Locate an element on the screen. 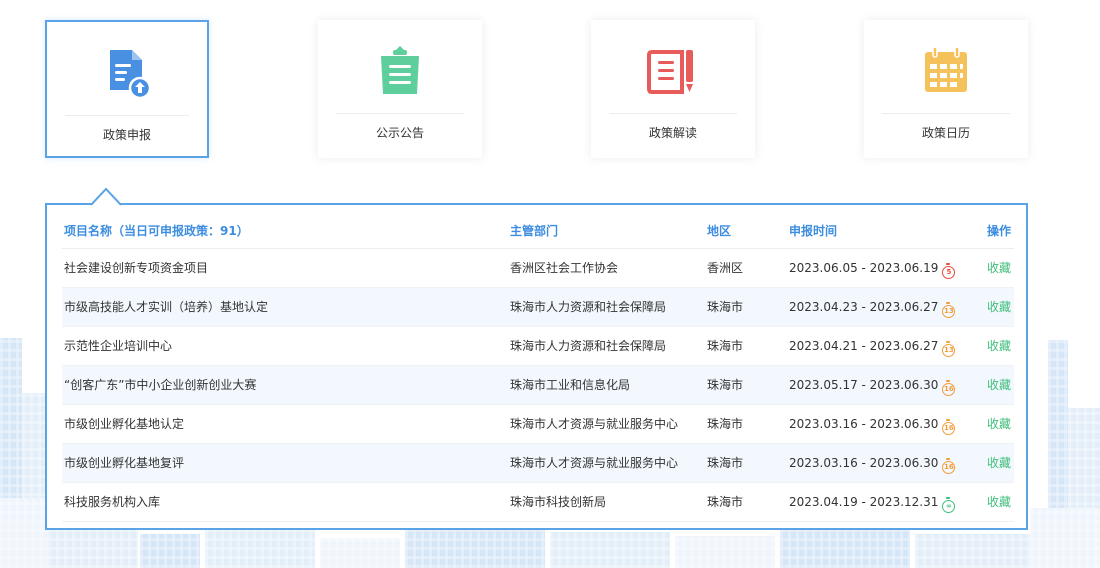 This screenshot has width=1100, height=568. row-apply-time: 2023.06.05 - 2023.06.19 5 is located at coordinates (872, 268).